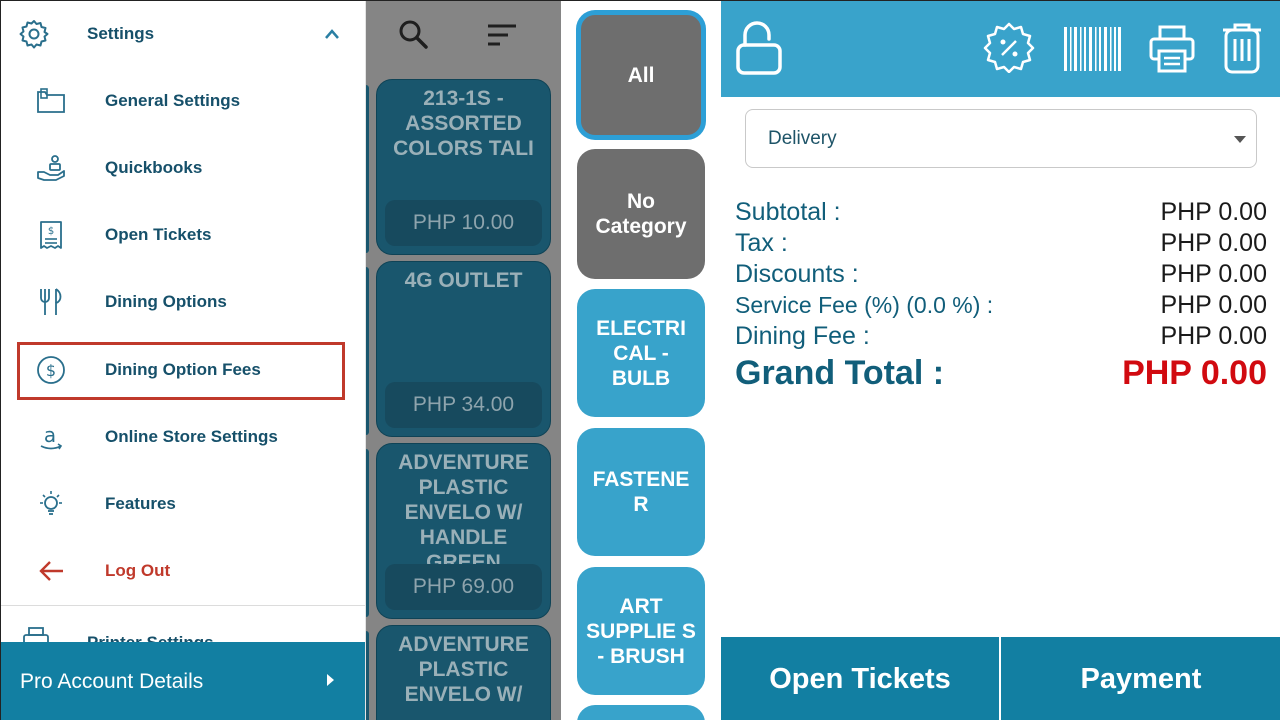  I want to click on category-label: FASTENE R, so click(641, 492).